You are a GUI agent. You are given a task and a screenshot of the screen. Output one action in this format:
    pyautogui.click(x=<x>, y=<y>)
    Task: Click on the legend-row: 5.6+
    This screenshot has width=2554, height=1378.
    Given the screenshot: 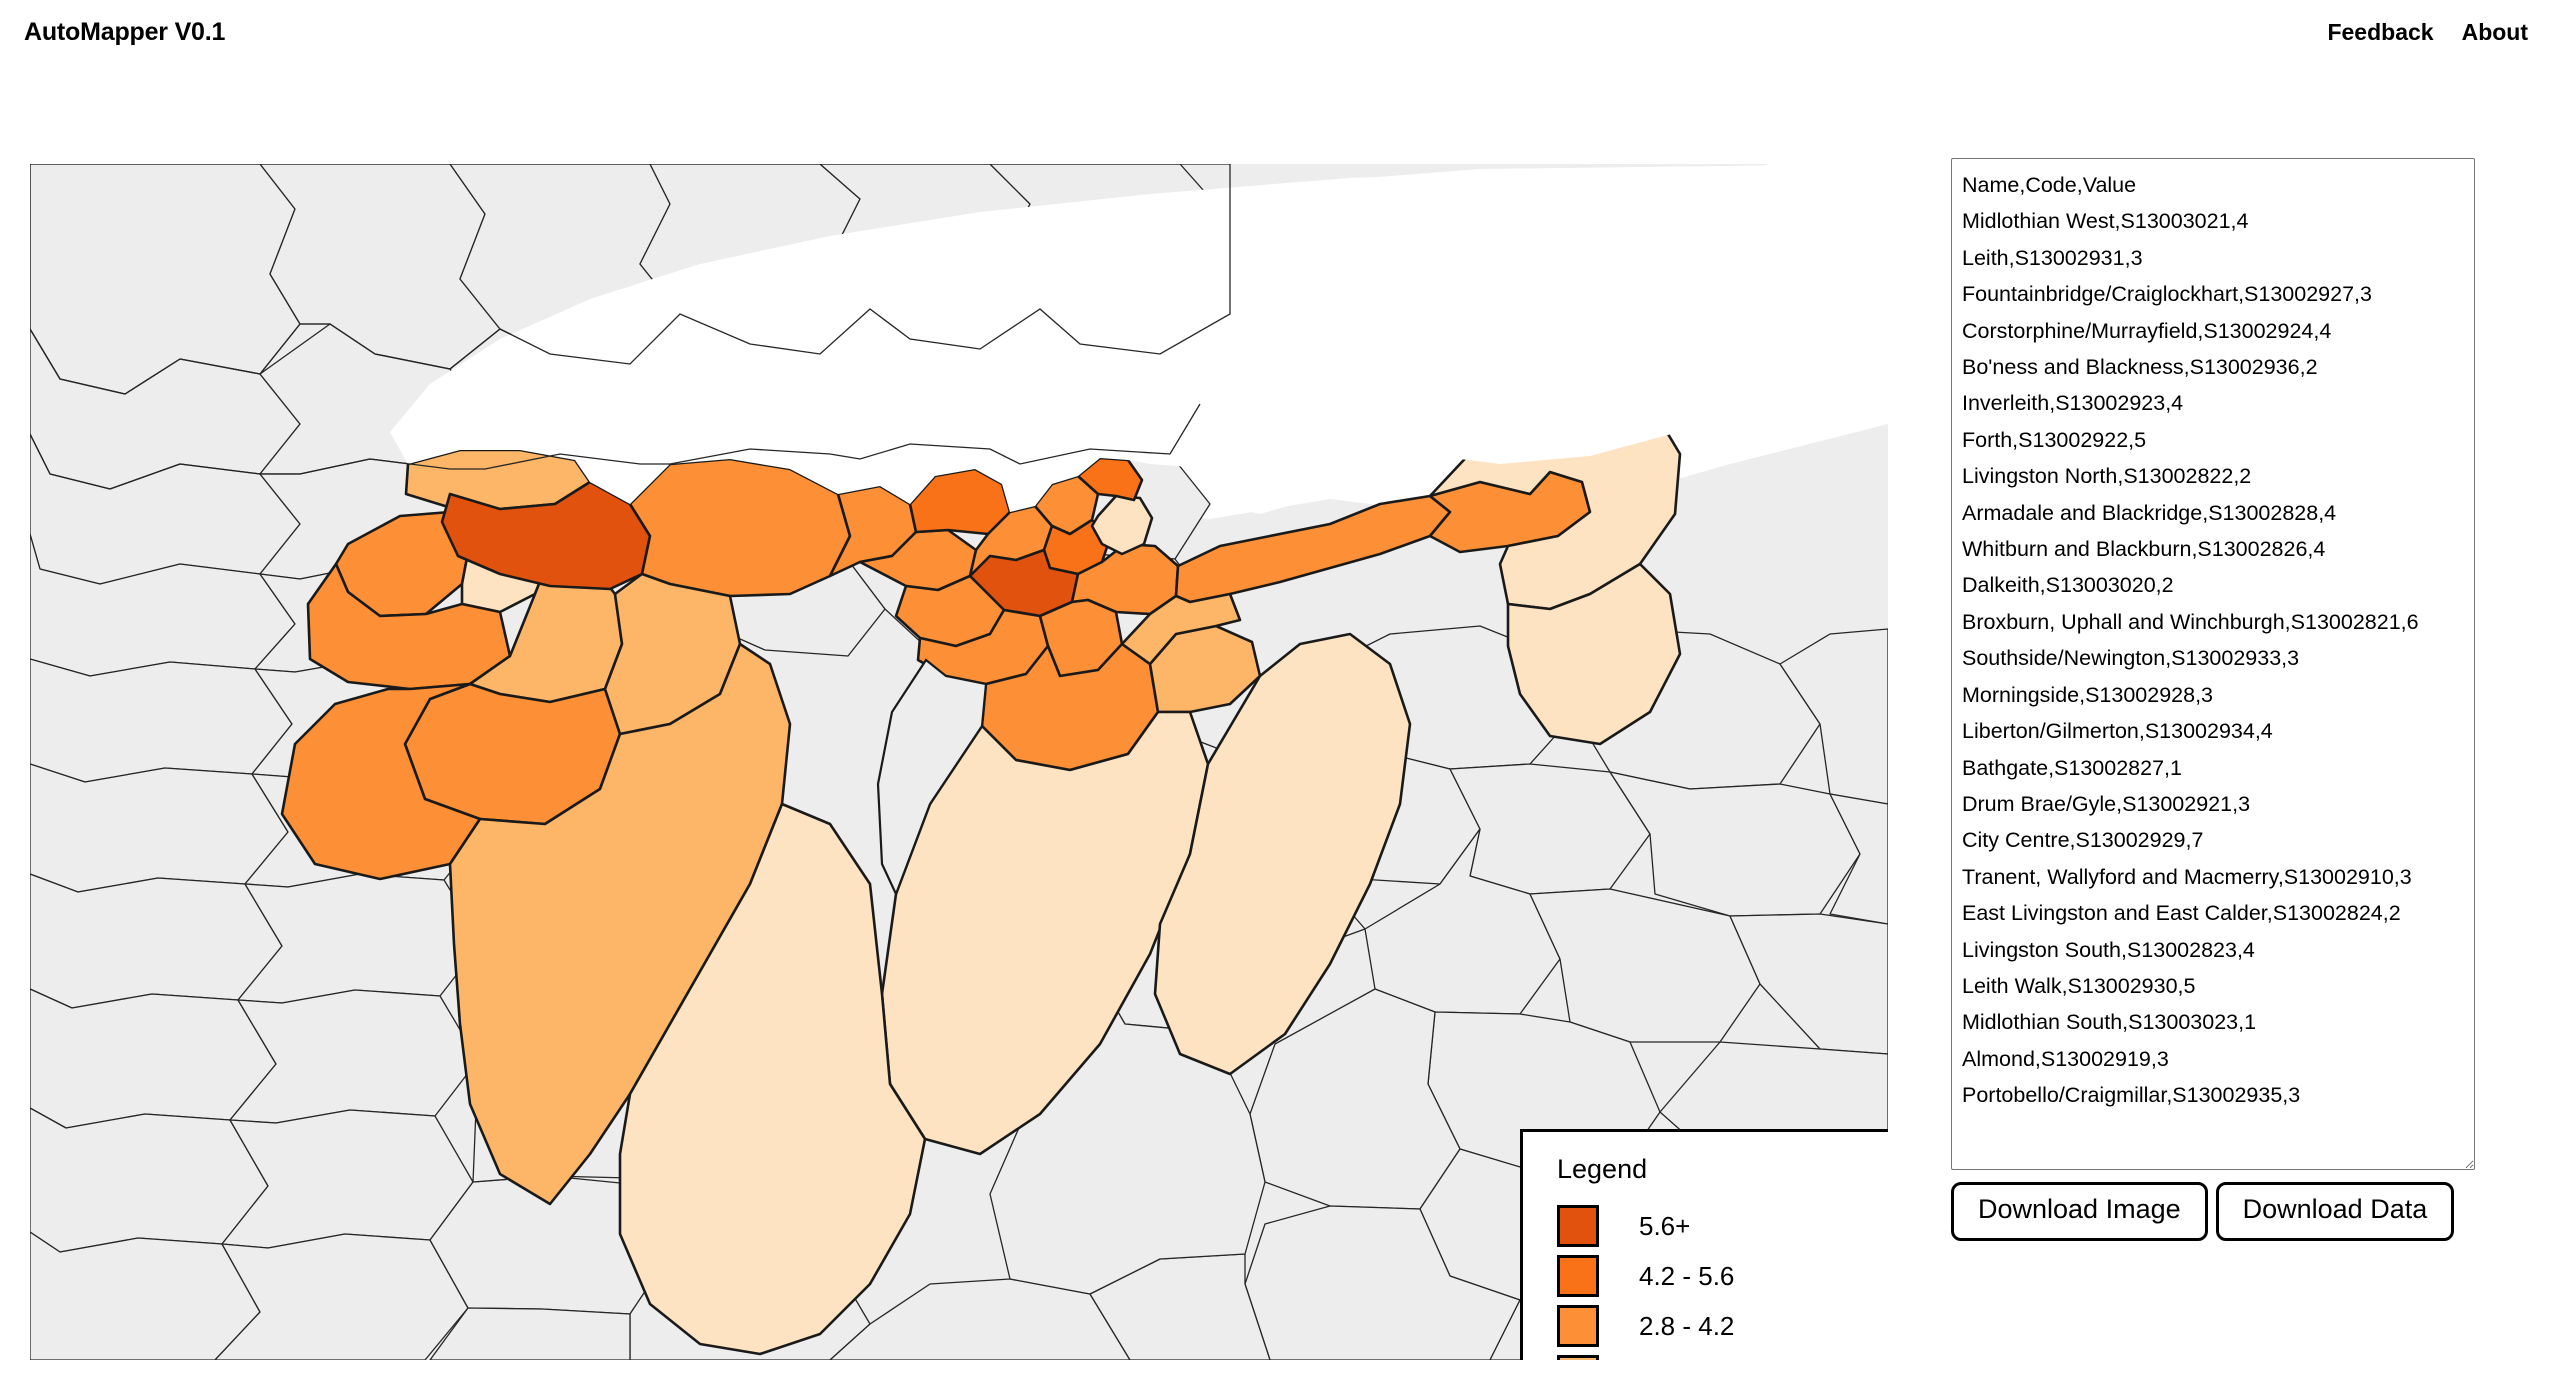 What is the action you would take?
    pyautogui.click(x=1722, y=1226)
    